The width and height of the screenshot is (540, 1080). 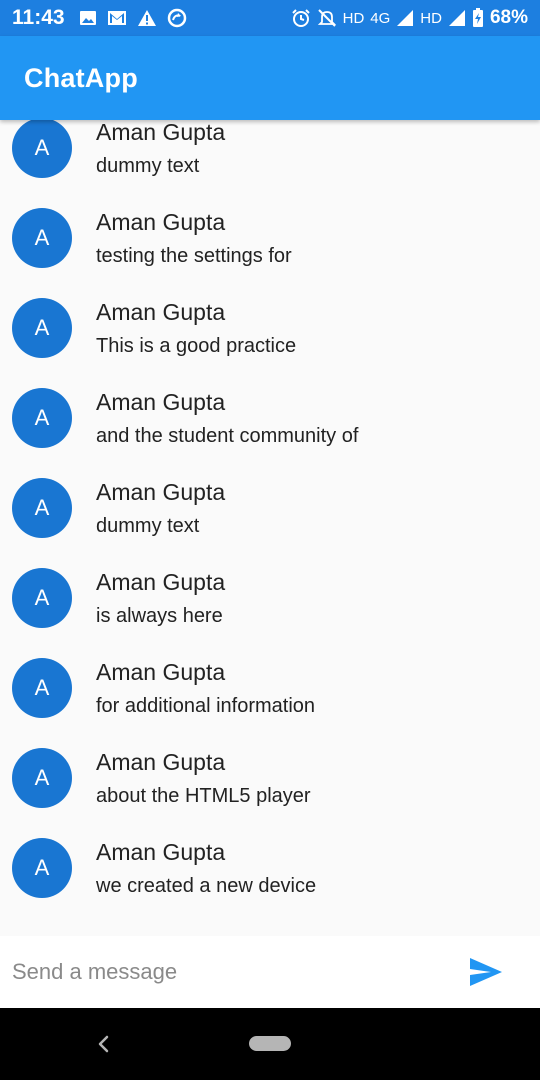 I want to click on message-item: A Aman Gupta about the HTML5 player, so click(x=270, y=773).